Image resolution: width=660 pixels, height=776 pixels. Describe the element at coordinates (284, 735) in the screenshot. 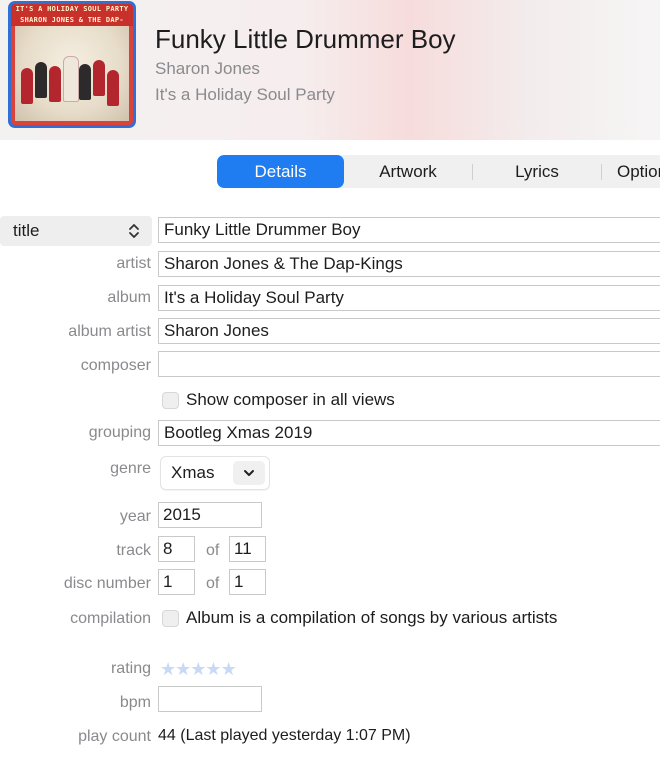

I see `play-count-value: 44 (Last played yesterday 1:07 PM)` at that location.